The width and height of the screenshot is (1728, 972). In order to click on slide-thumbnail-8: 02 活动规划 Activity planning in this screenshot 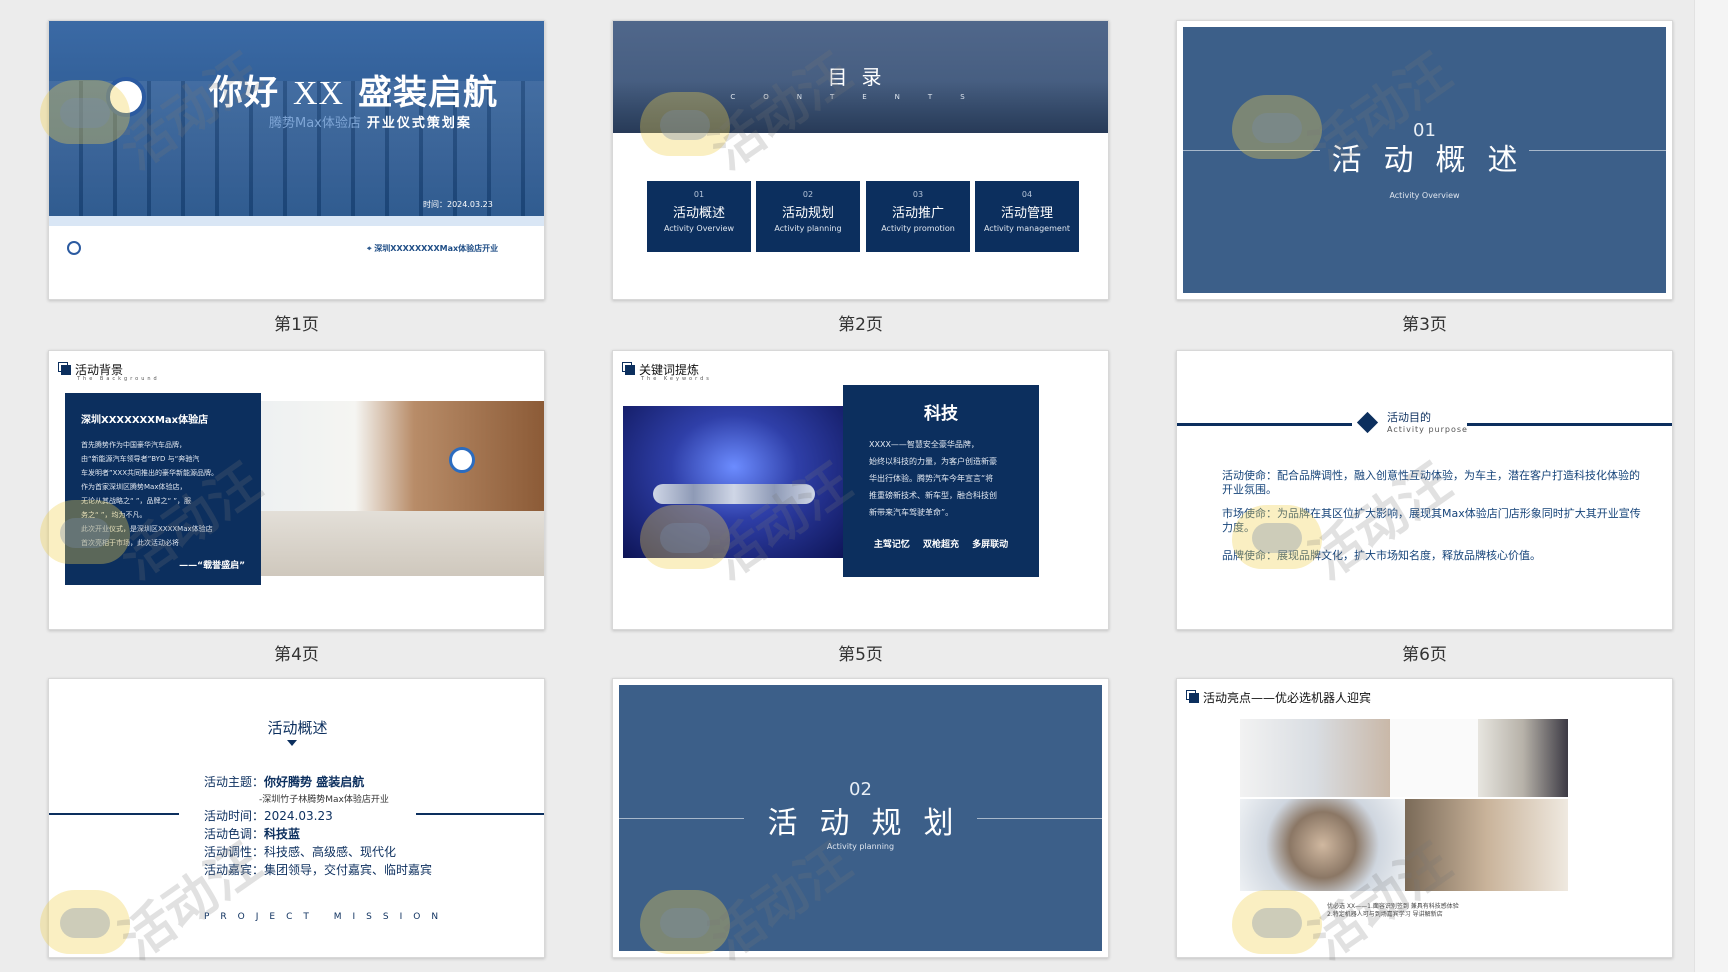, I will do `click(860, 818)`.